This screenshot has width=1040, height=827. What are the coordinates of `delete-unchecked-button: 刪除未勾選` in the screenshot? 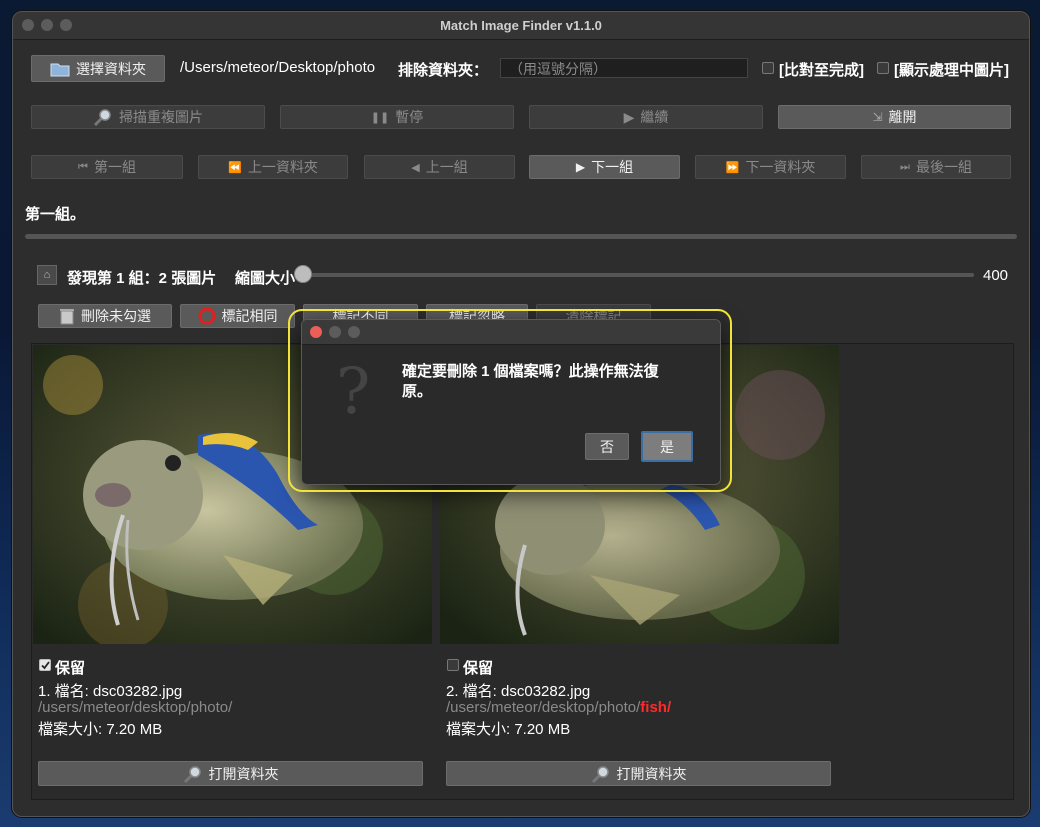 It's located at (105, 316).